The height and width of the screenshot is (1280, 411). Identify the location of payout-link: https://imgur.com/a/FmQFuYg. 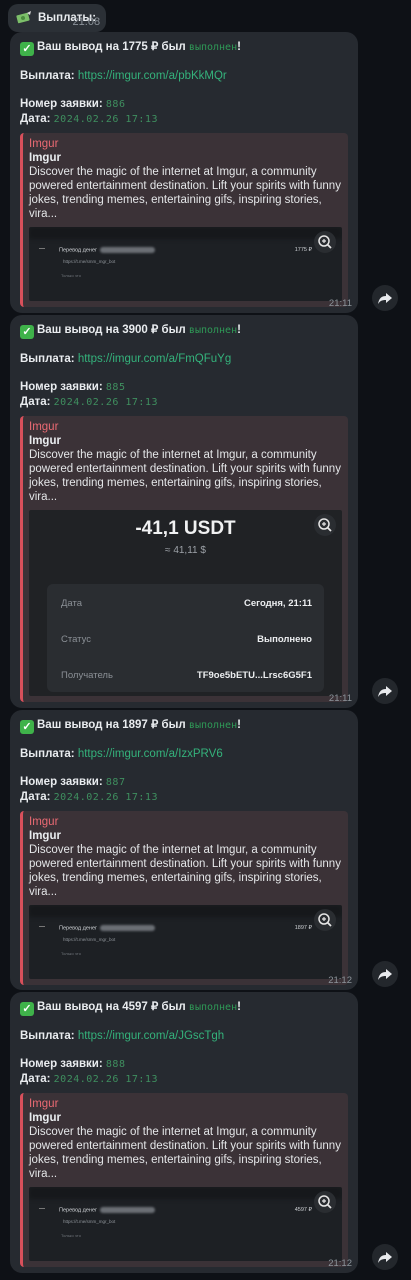
(154, 359).